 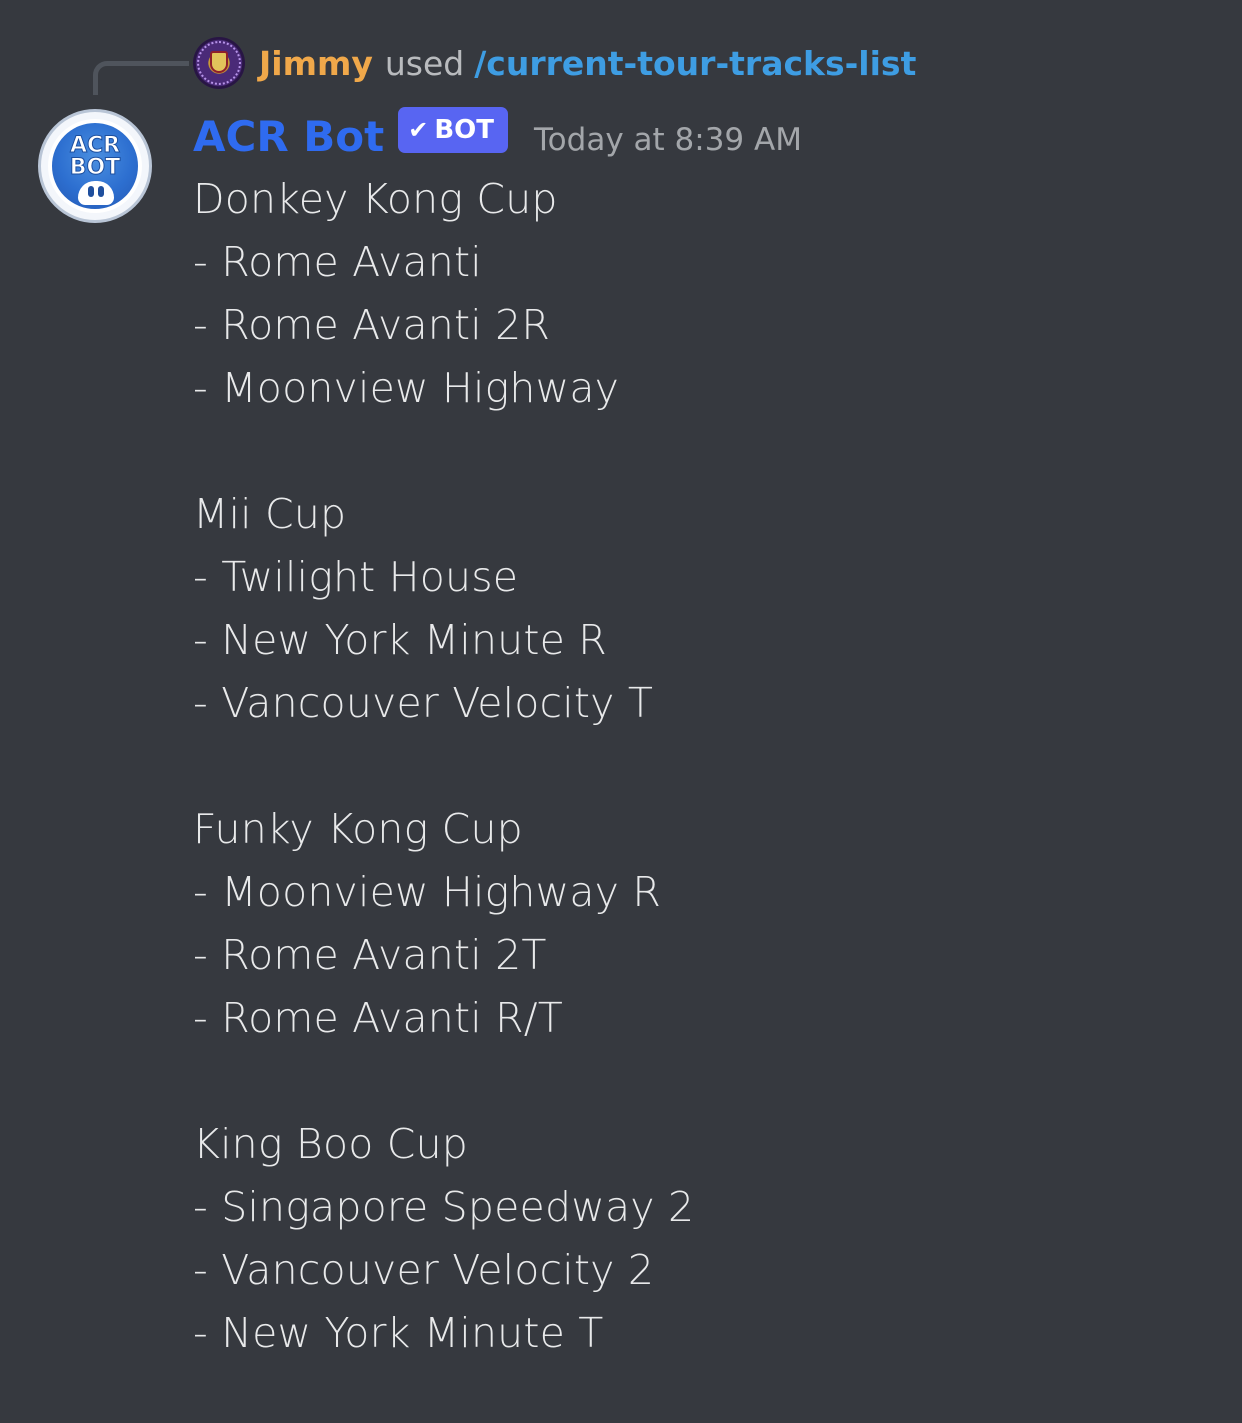 I want to click on reply-reference: Jimmy used /current-tour-tracks-list, so click(x=554, y=63).